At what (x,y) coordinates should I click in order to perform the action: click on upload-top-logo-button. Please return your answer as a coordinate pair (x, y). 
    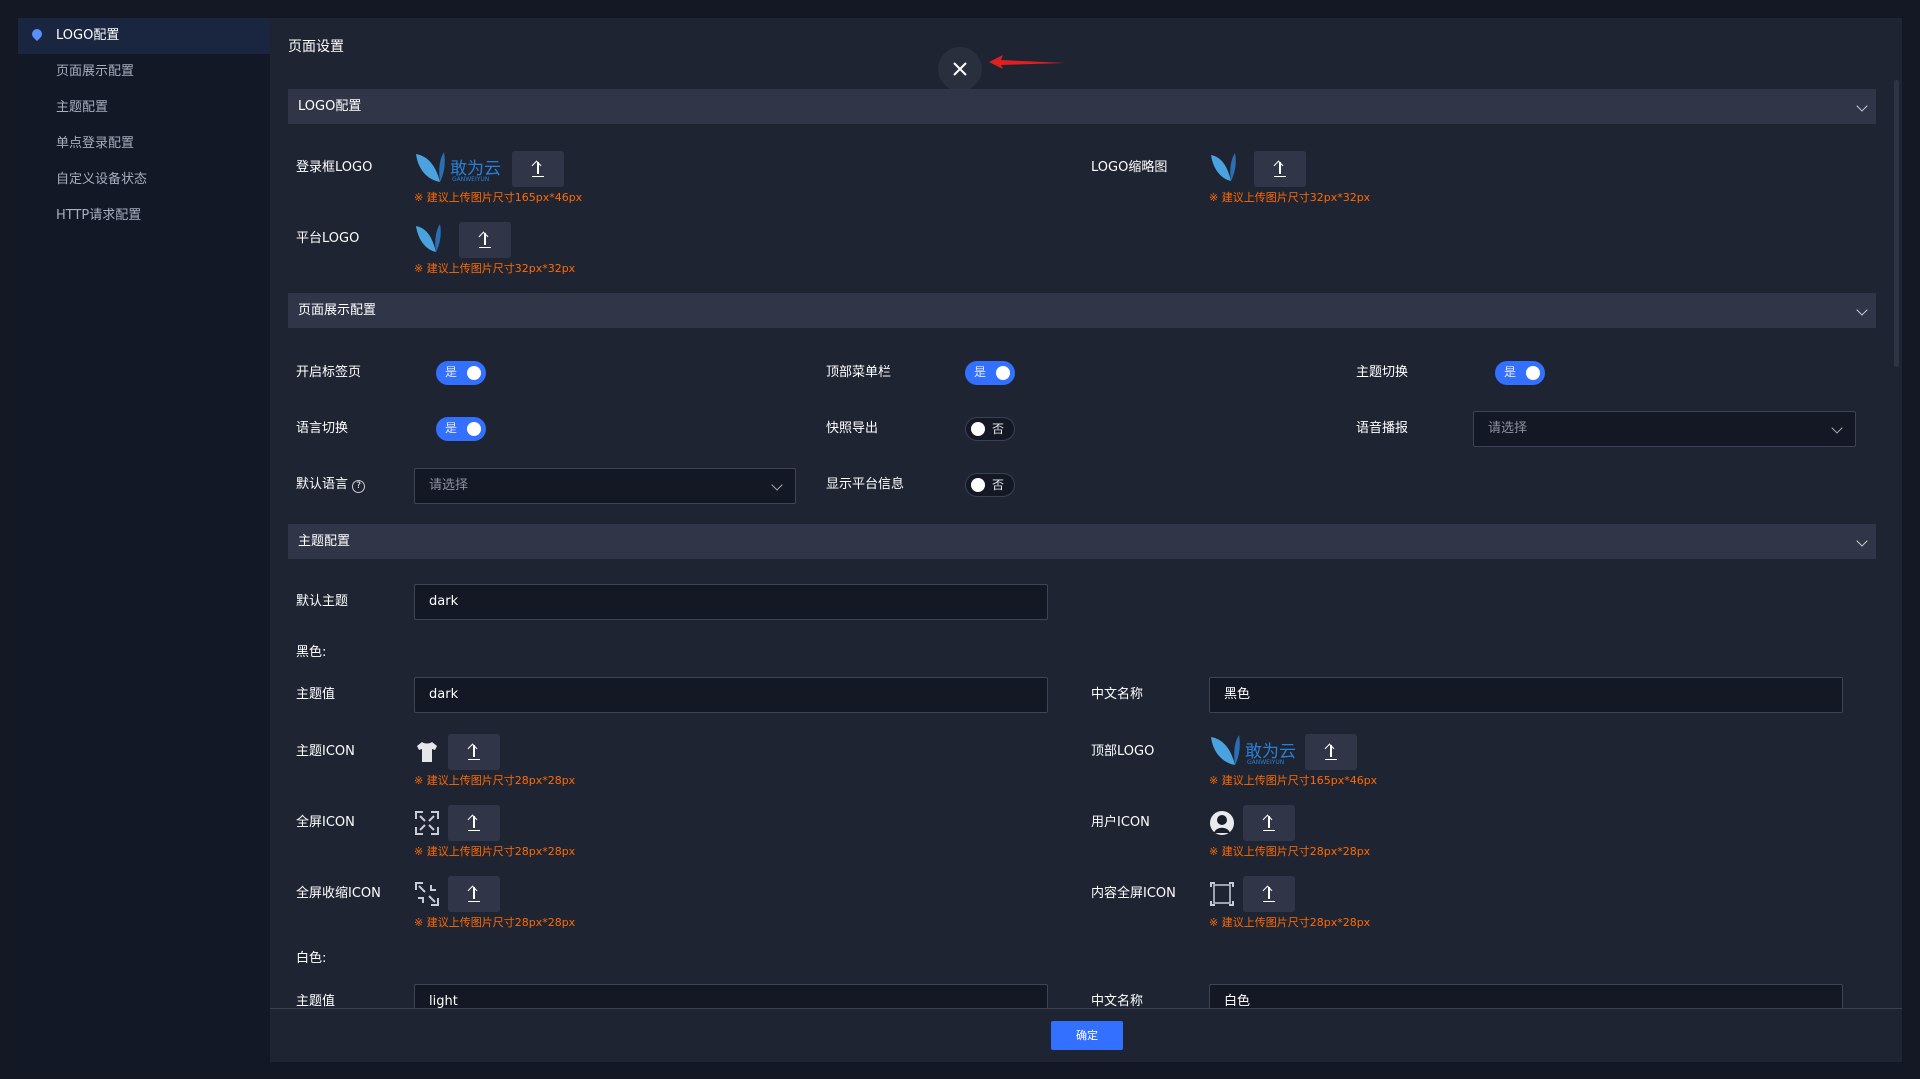
    Looking at the image, I should click on (1331, 752).